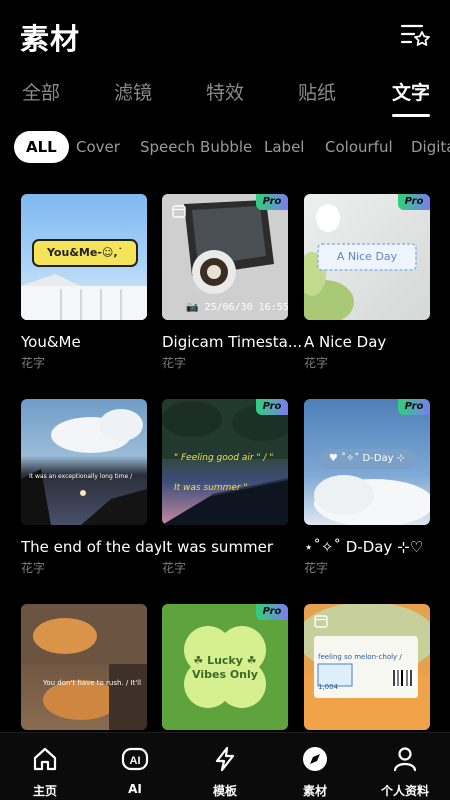 The height and width of the screenshot is (800, 450). I want to click on tab-all: 全部, so click(41, 91).